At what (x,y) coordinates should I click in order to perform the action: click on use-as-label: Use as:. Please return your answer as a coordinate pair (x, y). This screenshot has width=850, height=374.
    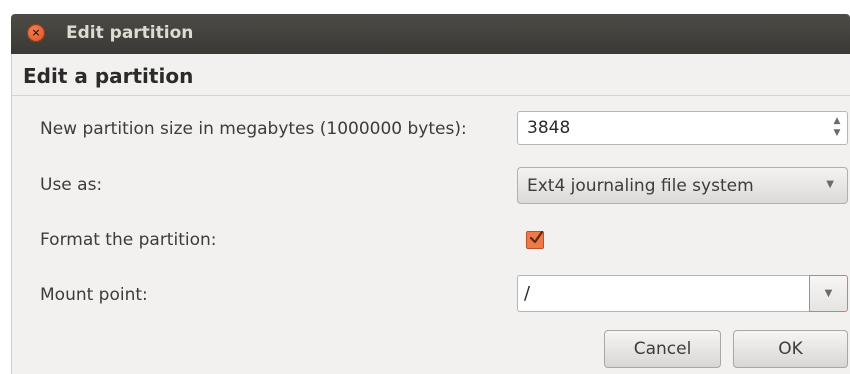
    Looking at the image, I should click on (71, 185).